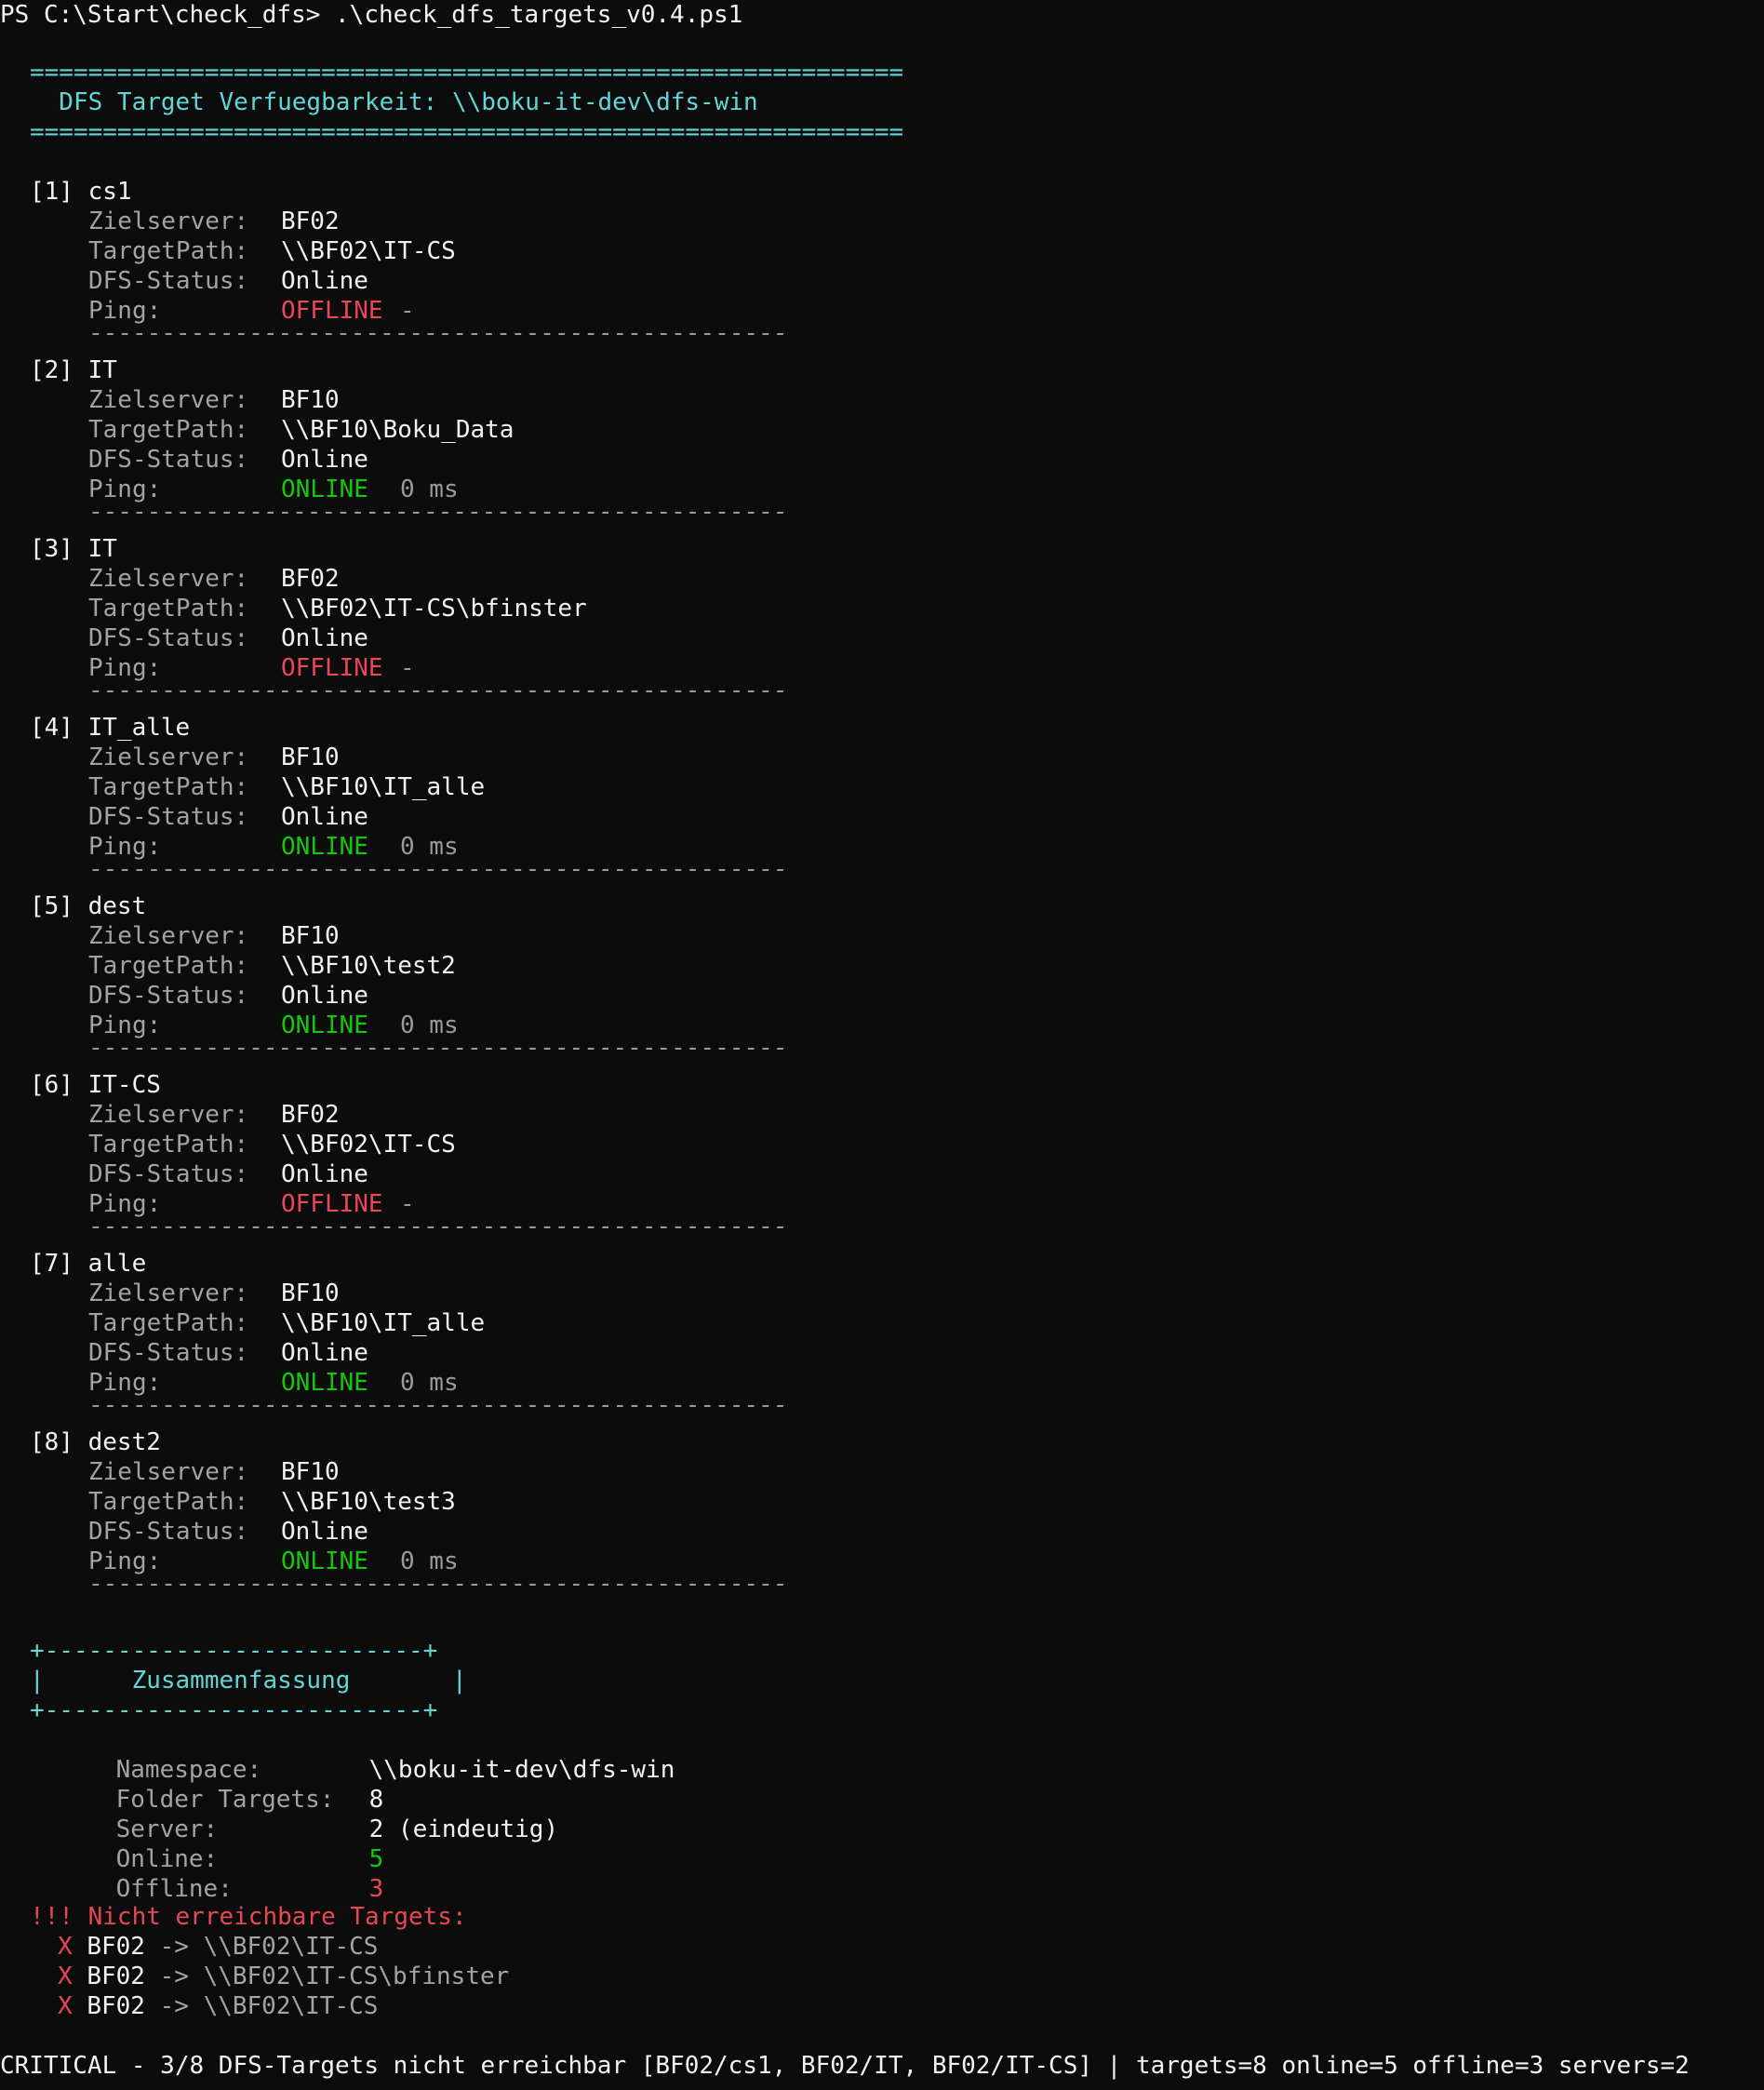 The height and width of the screenshot is (2090, 1764). I want to click on target-path-value: \\BF10\Boku_Data, so click(398, 430).